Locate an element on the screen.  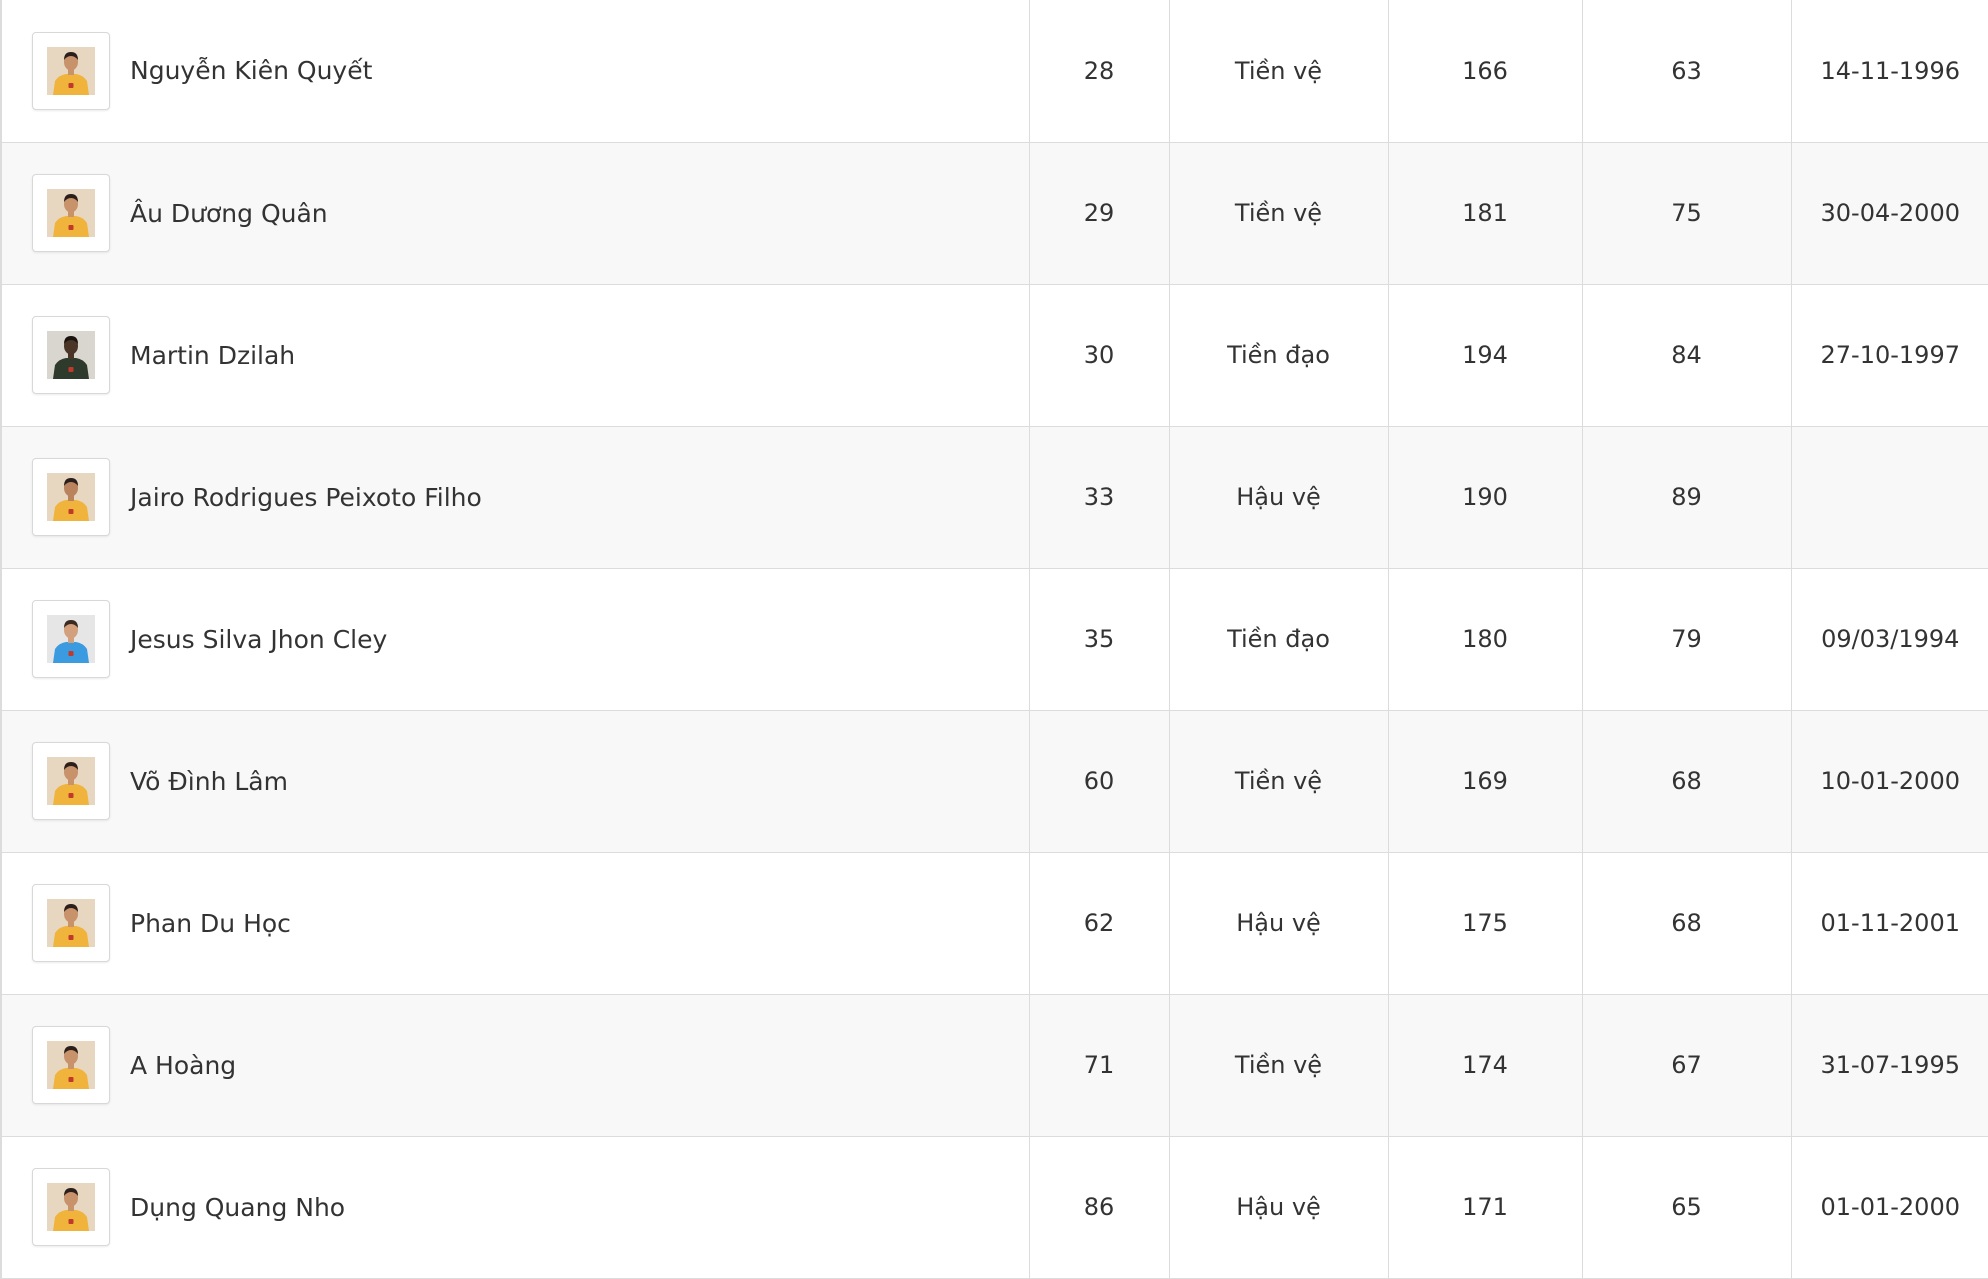
weight: 75 is located at coordinates (1686, 213).